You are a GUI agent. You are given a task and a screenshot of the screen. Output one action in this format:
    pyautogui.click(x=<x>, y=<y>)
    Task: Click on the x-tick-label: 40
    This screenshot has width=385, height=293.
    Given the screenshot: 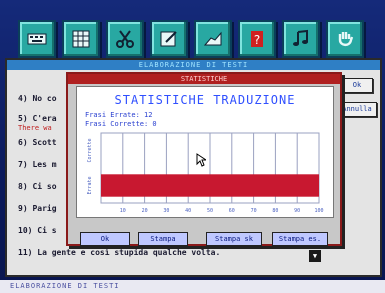 What is the action you would take?
    pyautogui.click(x=188, y=211)
    